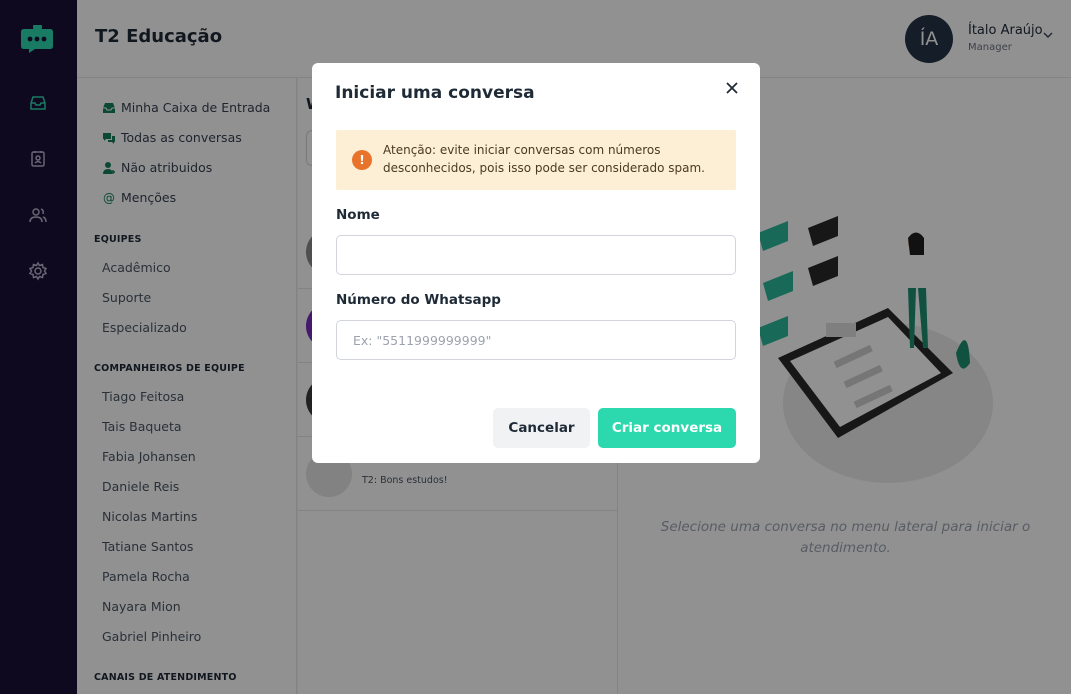 Image resolution: width=1071 pixels, height=694 pixels. I want to click on cancel-button: Cancelar, so click(541, 428).